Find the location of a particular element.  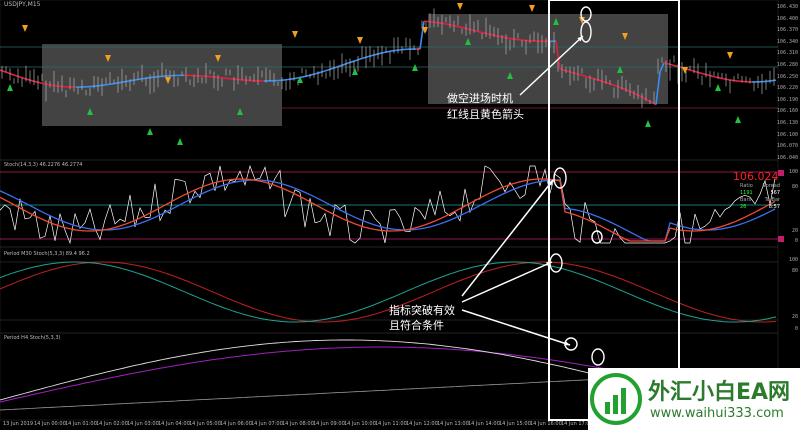

time-tick: 14 Jun 10:00 is located at coordinates (360, 424).